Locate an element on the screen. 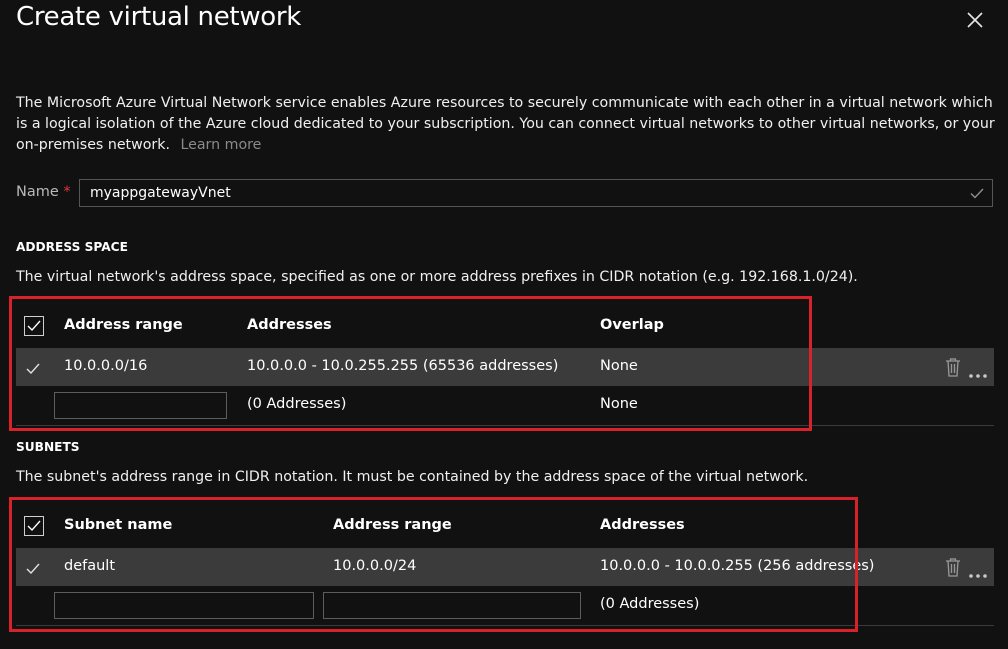 The width and height of the screenshot is (1008, 649). name-label-text: Name is located at coordinates (37, 192).